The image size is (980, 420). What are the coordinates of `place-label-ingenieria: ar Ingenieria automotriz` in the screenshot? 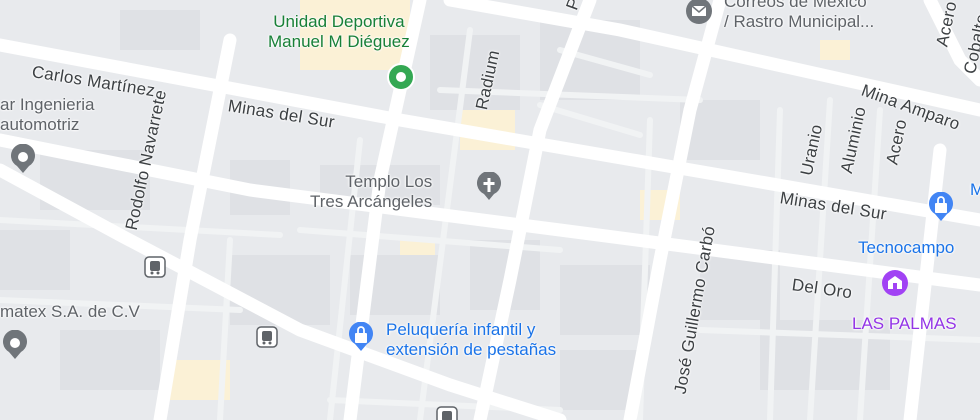 It's located at (47, 115).